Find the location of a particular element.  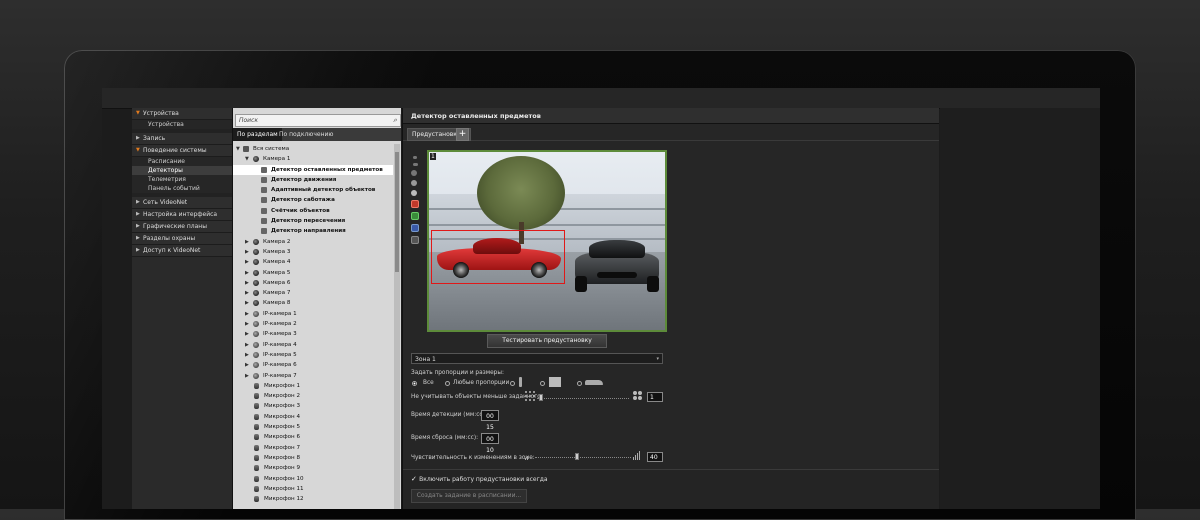

ignore-size-slider is located at coordinates (583, 399).